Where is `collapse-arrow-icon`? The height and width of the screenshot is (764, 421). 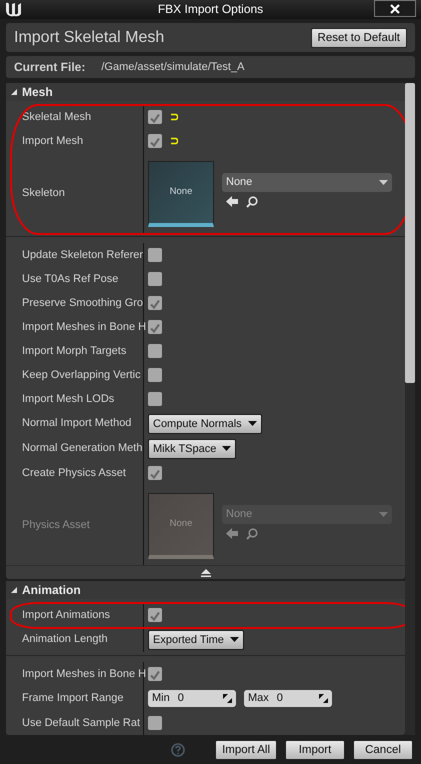
collapse-arrow-icon is located at coordinates (205, 572).